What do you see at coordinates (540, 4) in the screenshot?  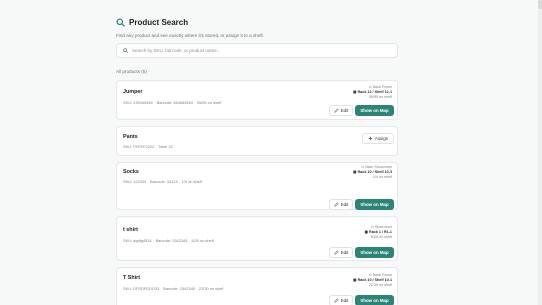 I see `scrollbar-thumb` at bounding box center [540, 4].